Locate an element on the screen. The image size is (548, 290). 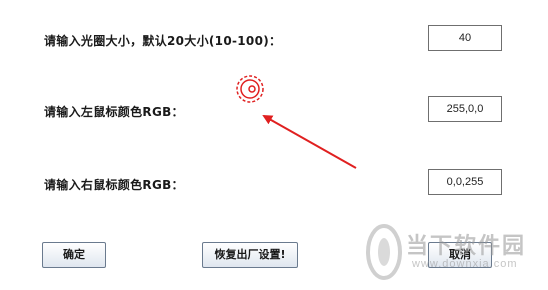
cursor-circle-icon is located at coordinates (250, 89).